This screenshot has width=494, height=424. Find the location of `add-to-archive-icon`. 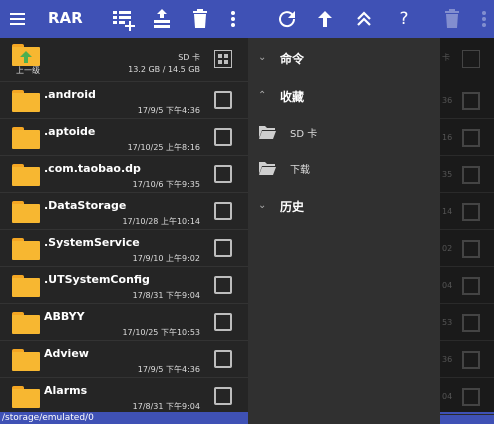

add-to-archive-icon is located at coordinates (123, 19).